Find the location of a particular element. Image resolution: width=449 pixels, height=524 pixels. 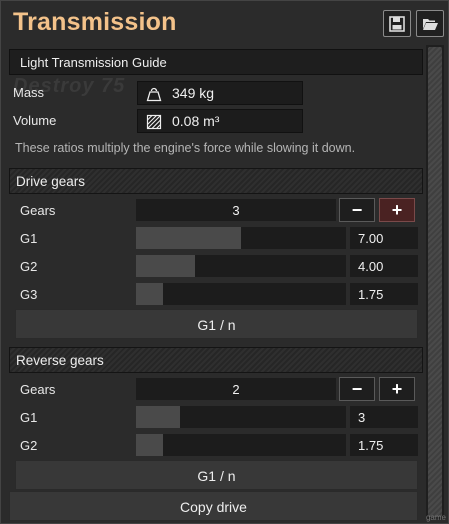

drive-g2-label: G2 is located at coordinates (29, 266).